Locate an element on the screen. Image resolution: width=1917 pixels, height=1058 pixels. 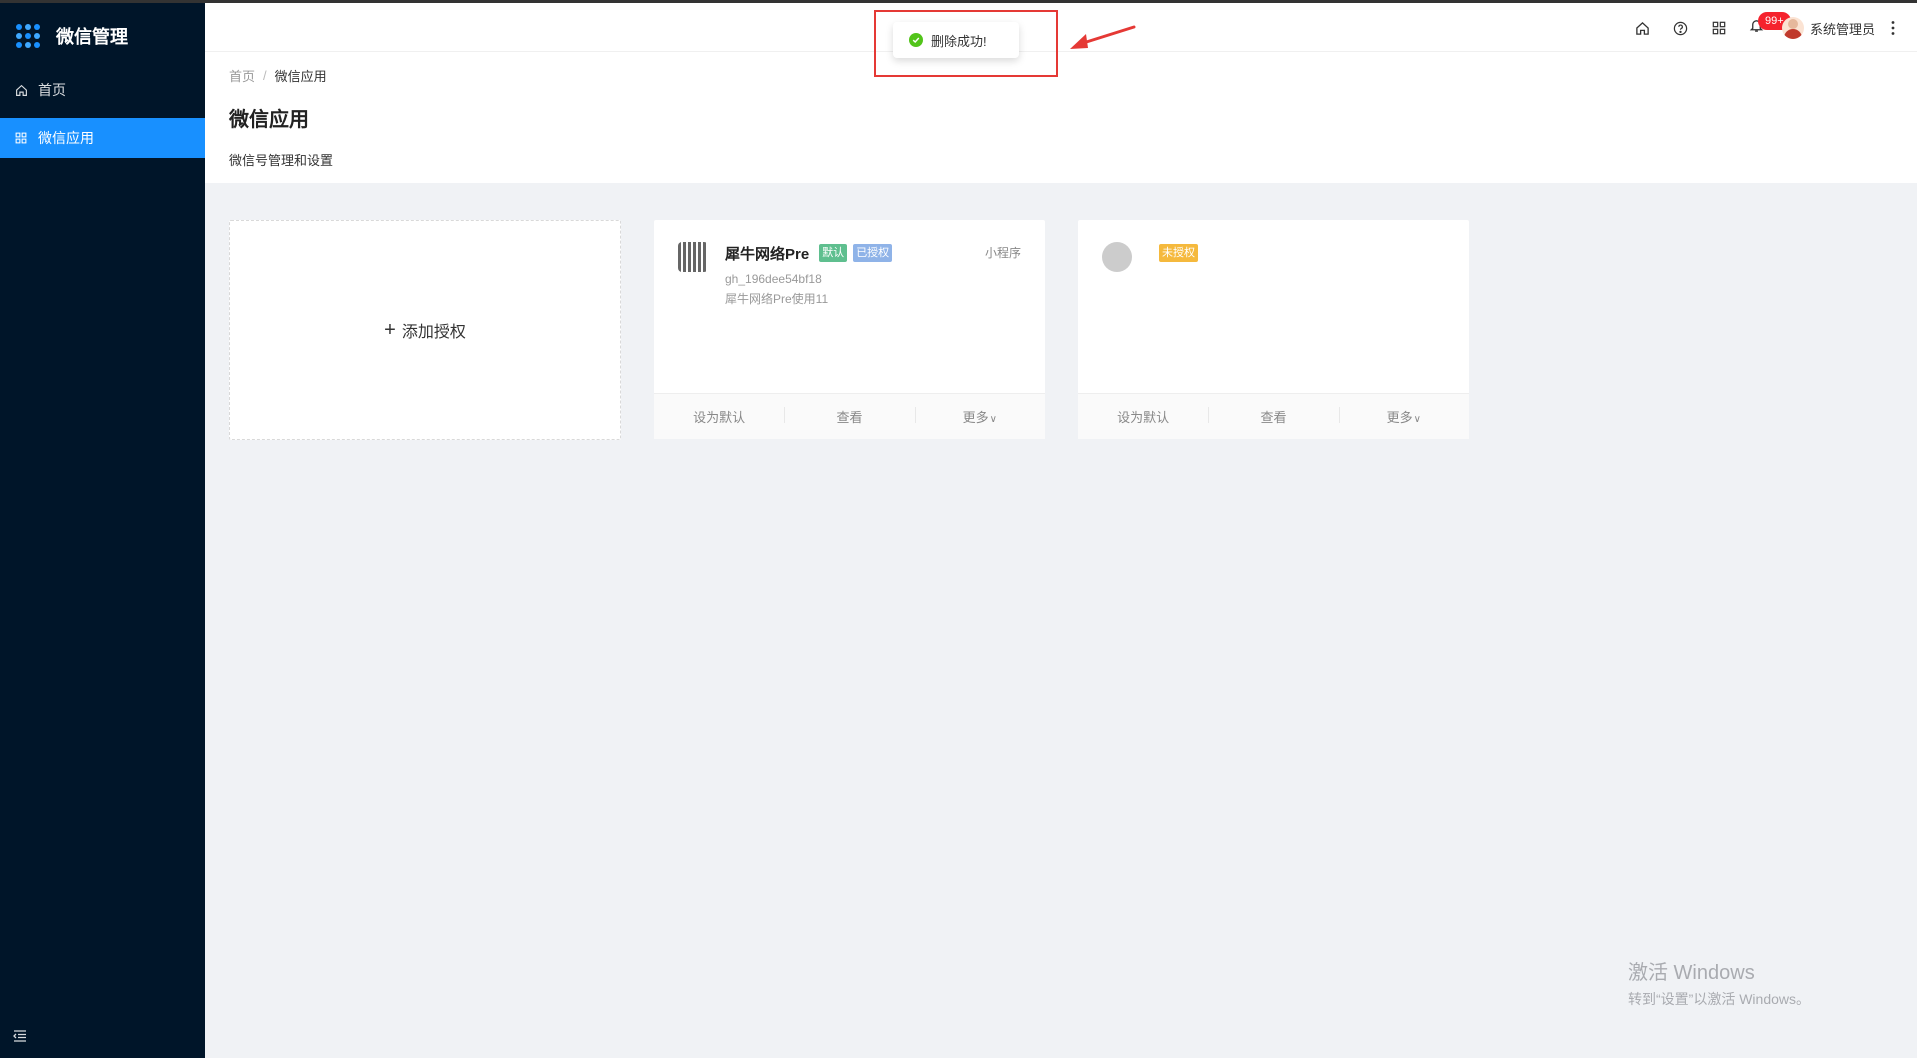
breadcrumb-current: 微信应用 is located at coordinates (300, 76).